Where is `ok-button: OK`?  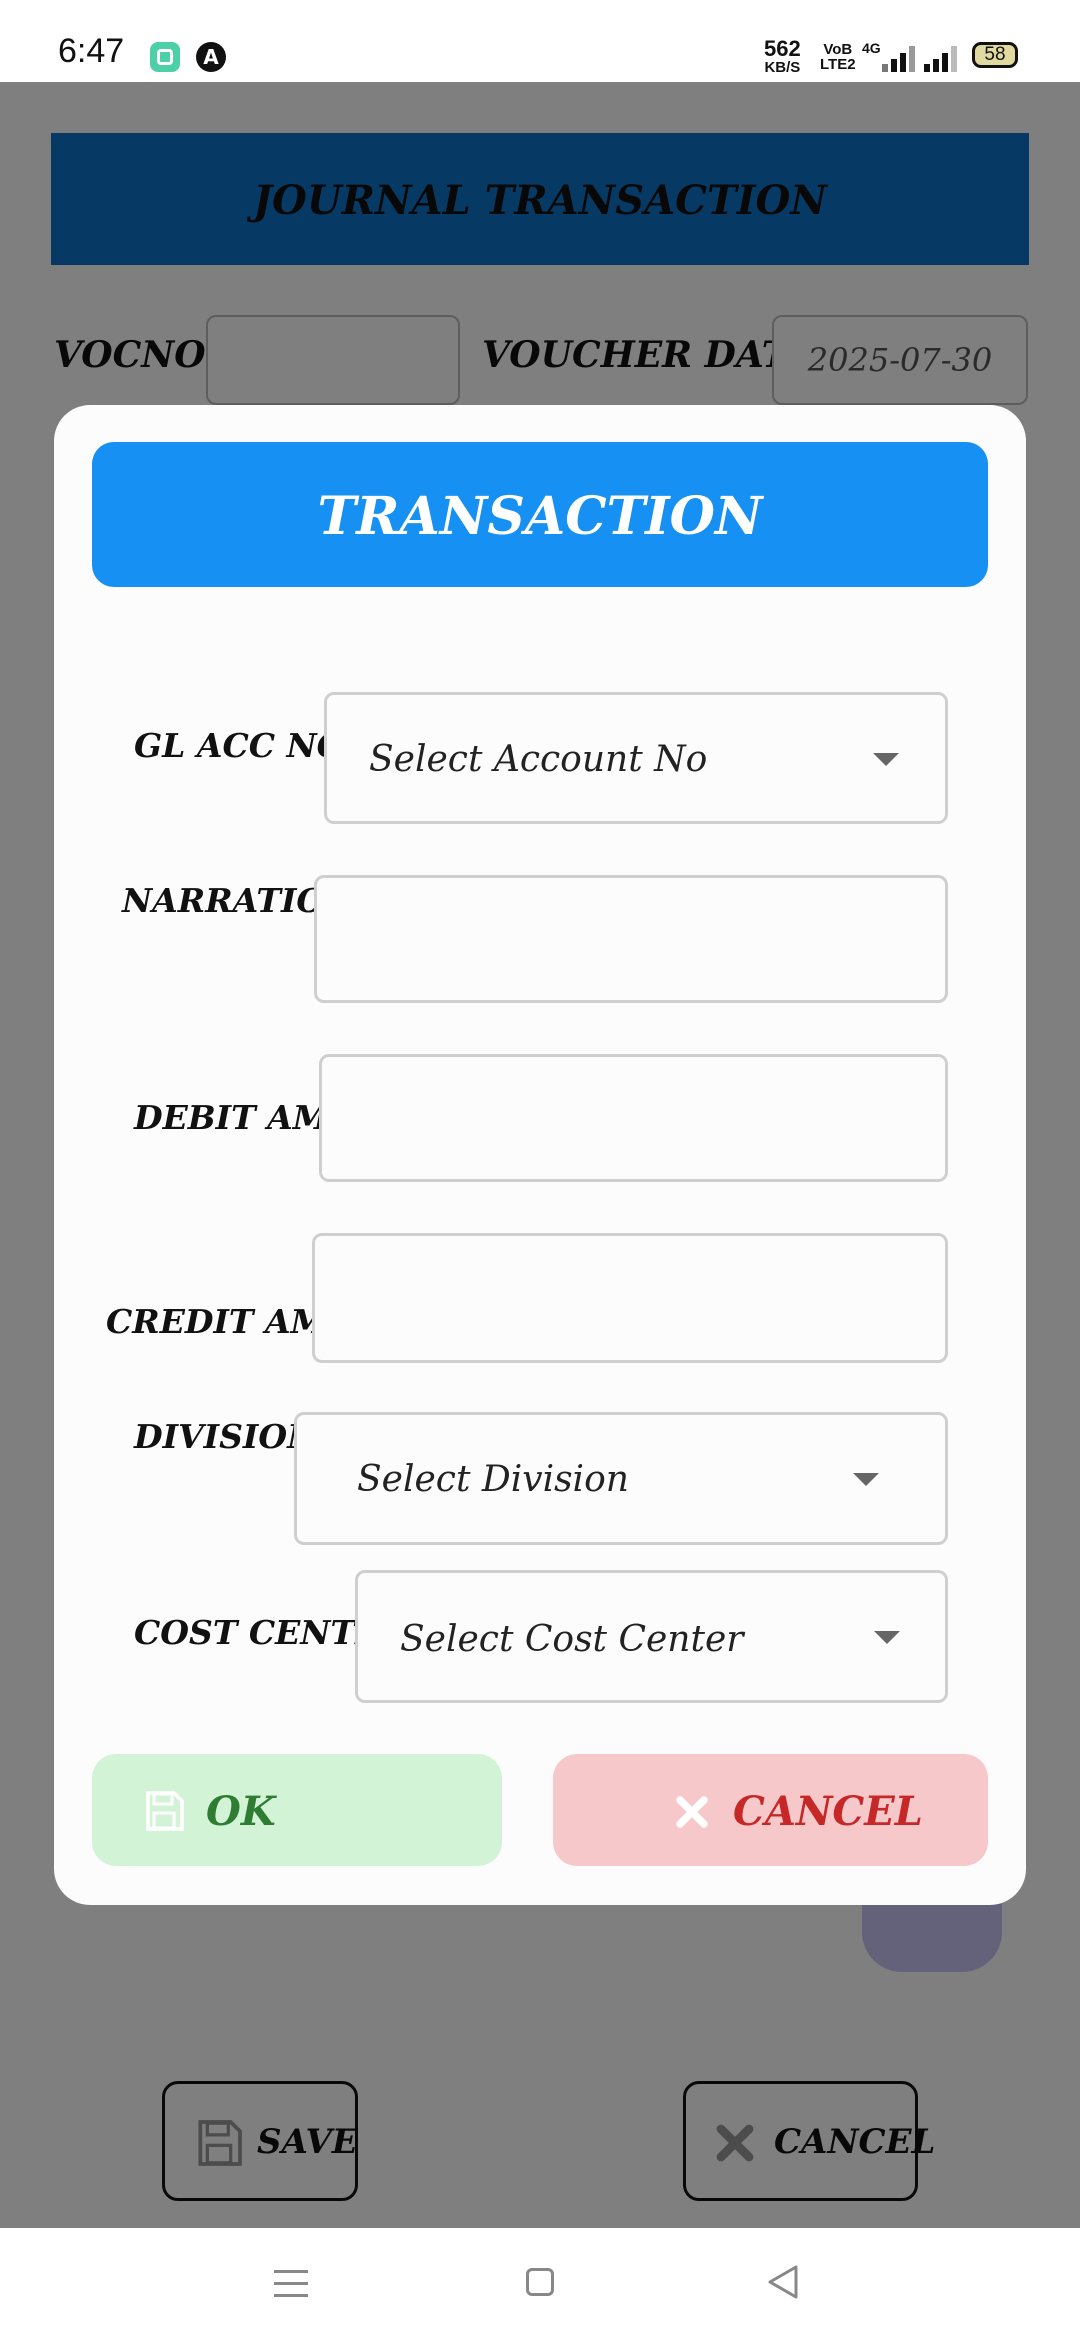
ok-button: OK is located at coordinates (297, 1810).